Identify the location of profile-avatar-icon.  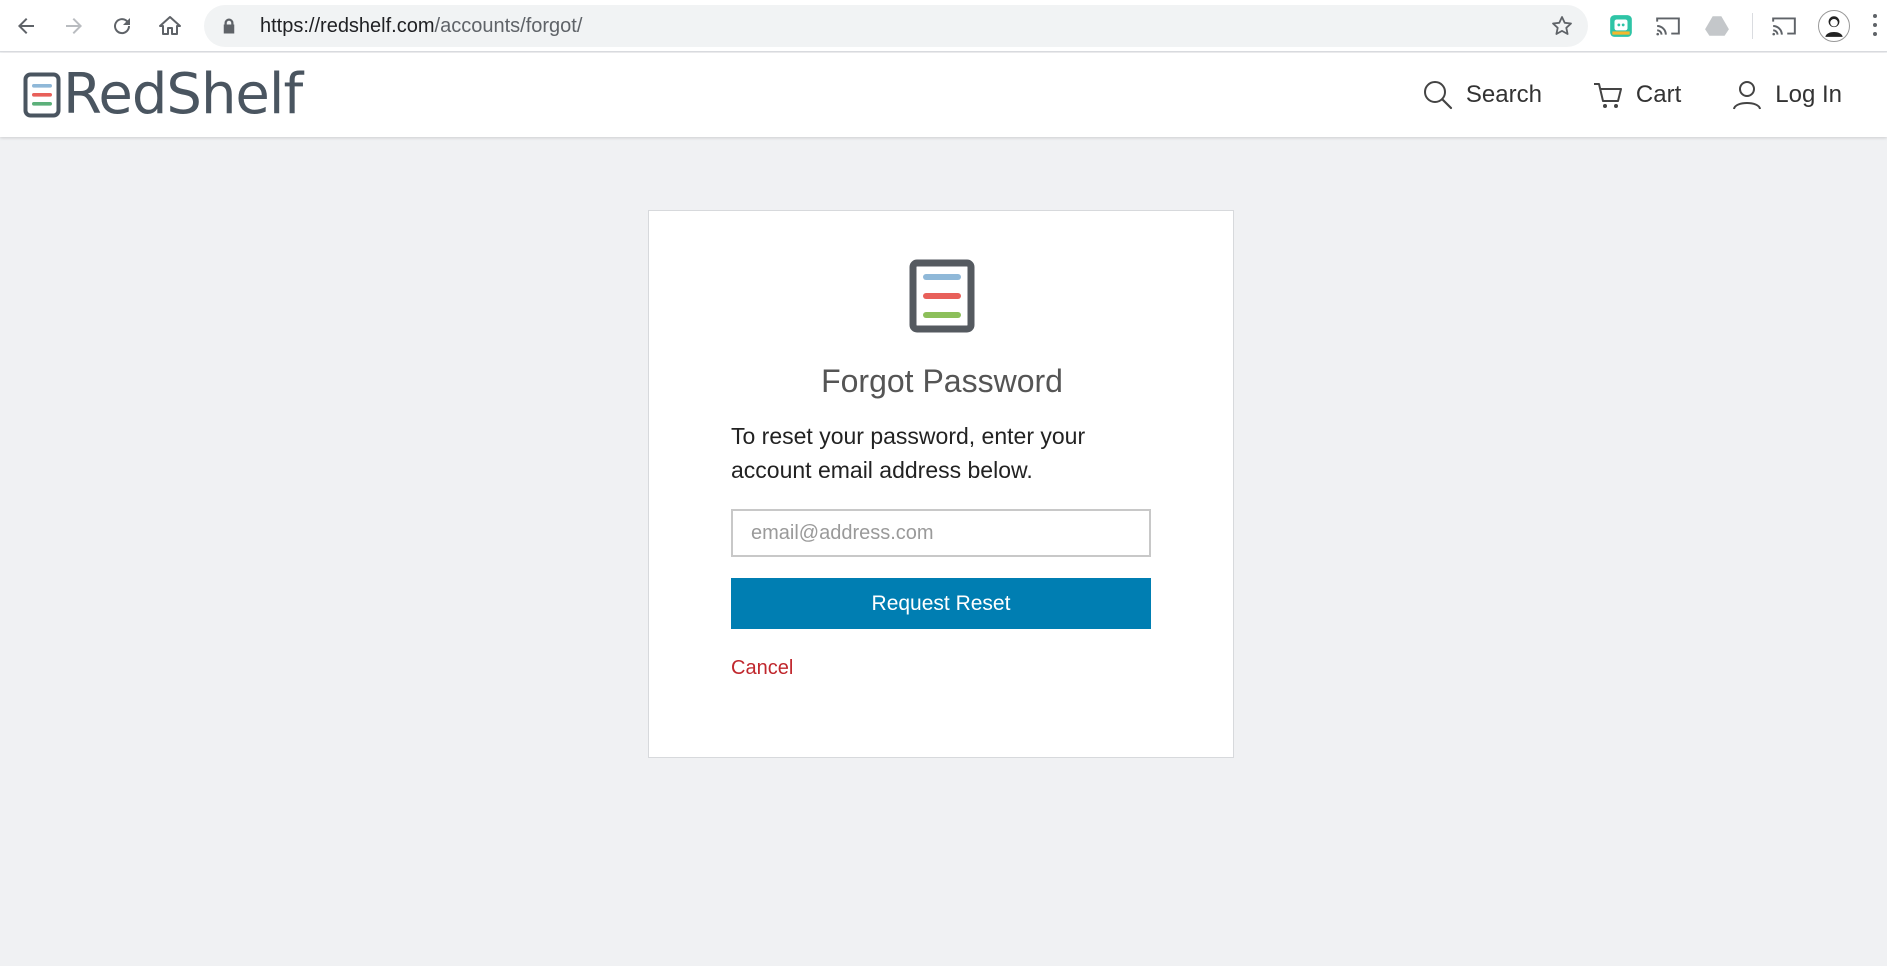
(1834, 26).